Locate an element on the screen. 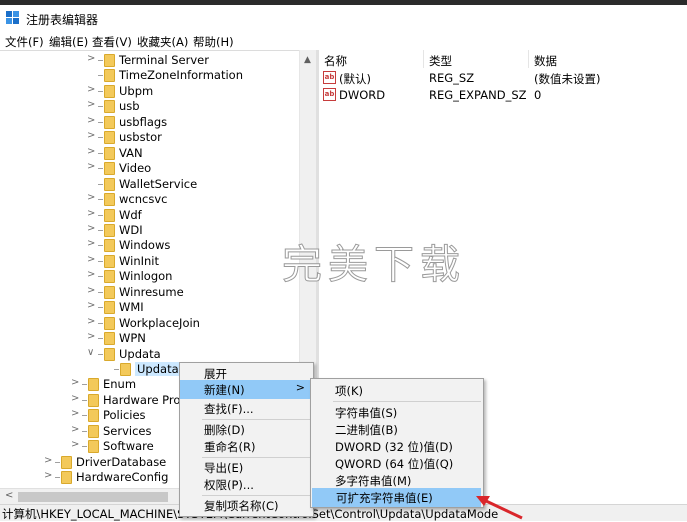 This screenshot has width=687, height=522. list-item: ab (默认) REG_SZ (数值未设置) is located at coordinates (503, 78).